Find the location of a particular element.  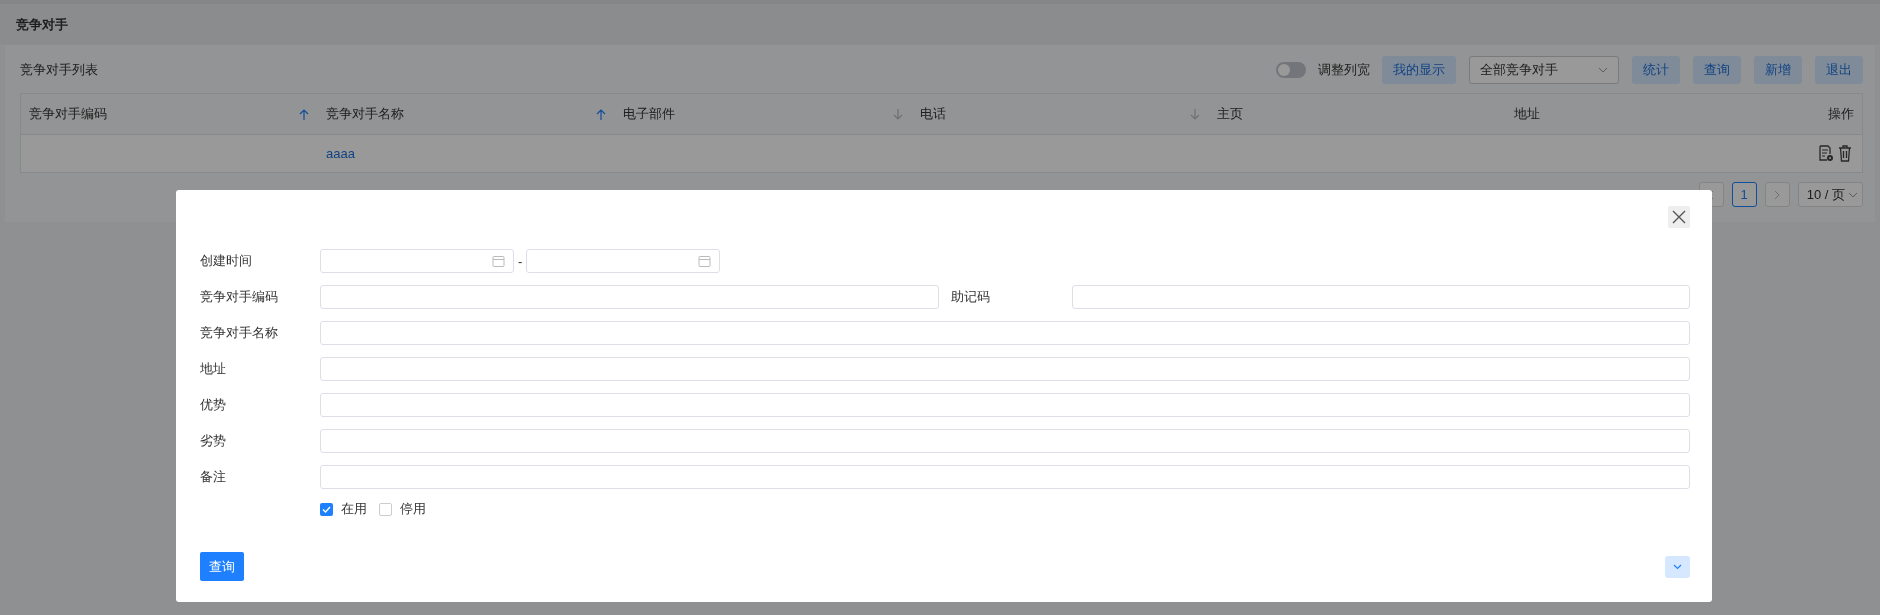

field-label: 助记码 is located at coordinates (970, 297).